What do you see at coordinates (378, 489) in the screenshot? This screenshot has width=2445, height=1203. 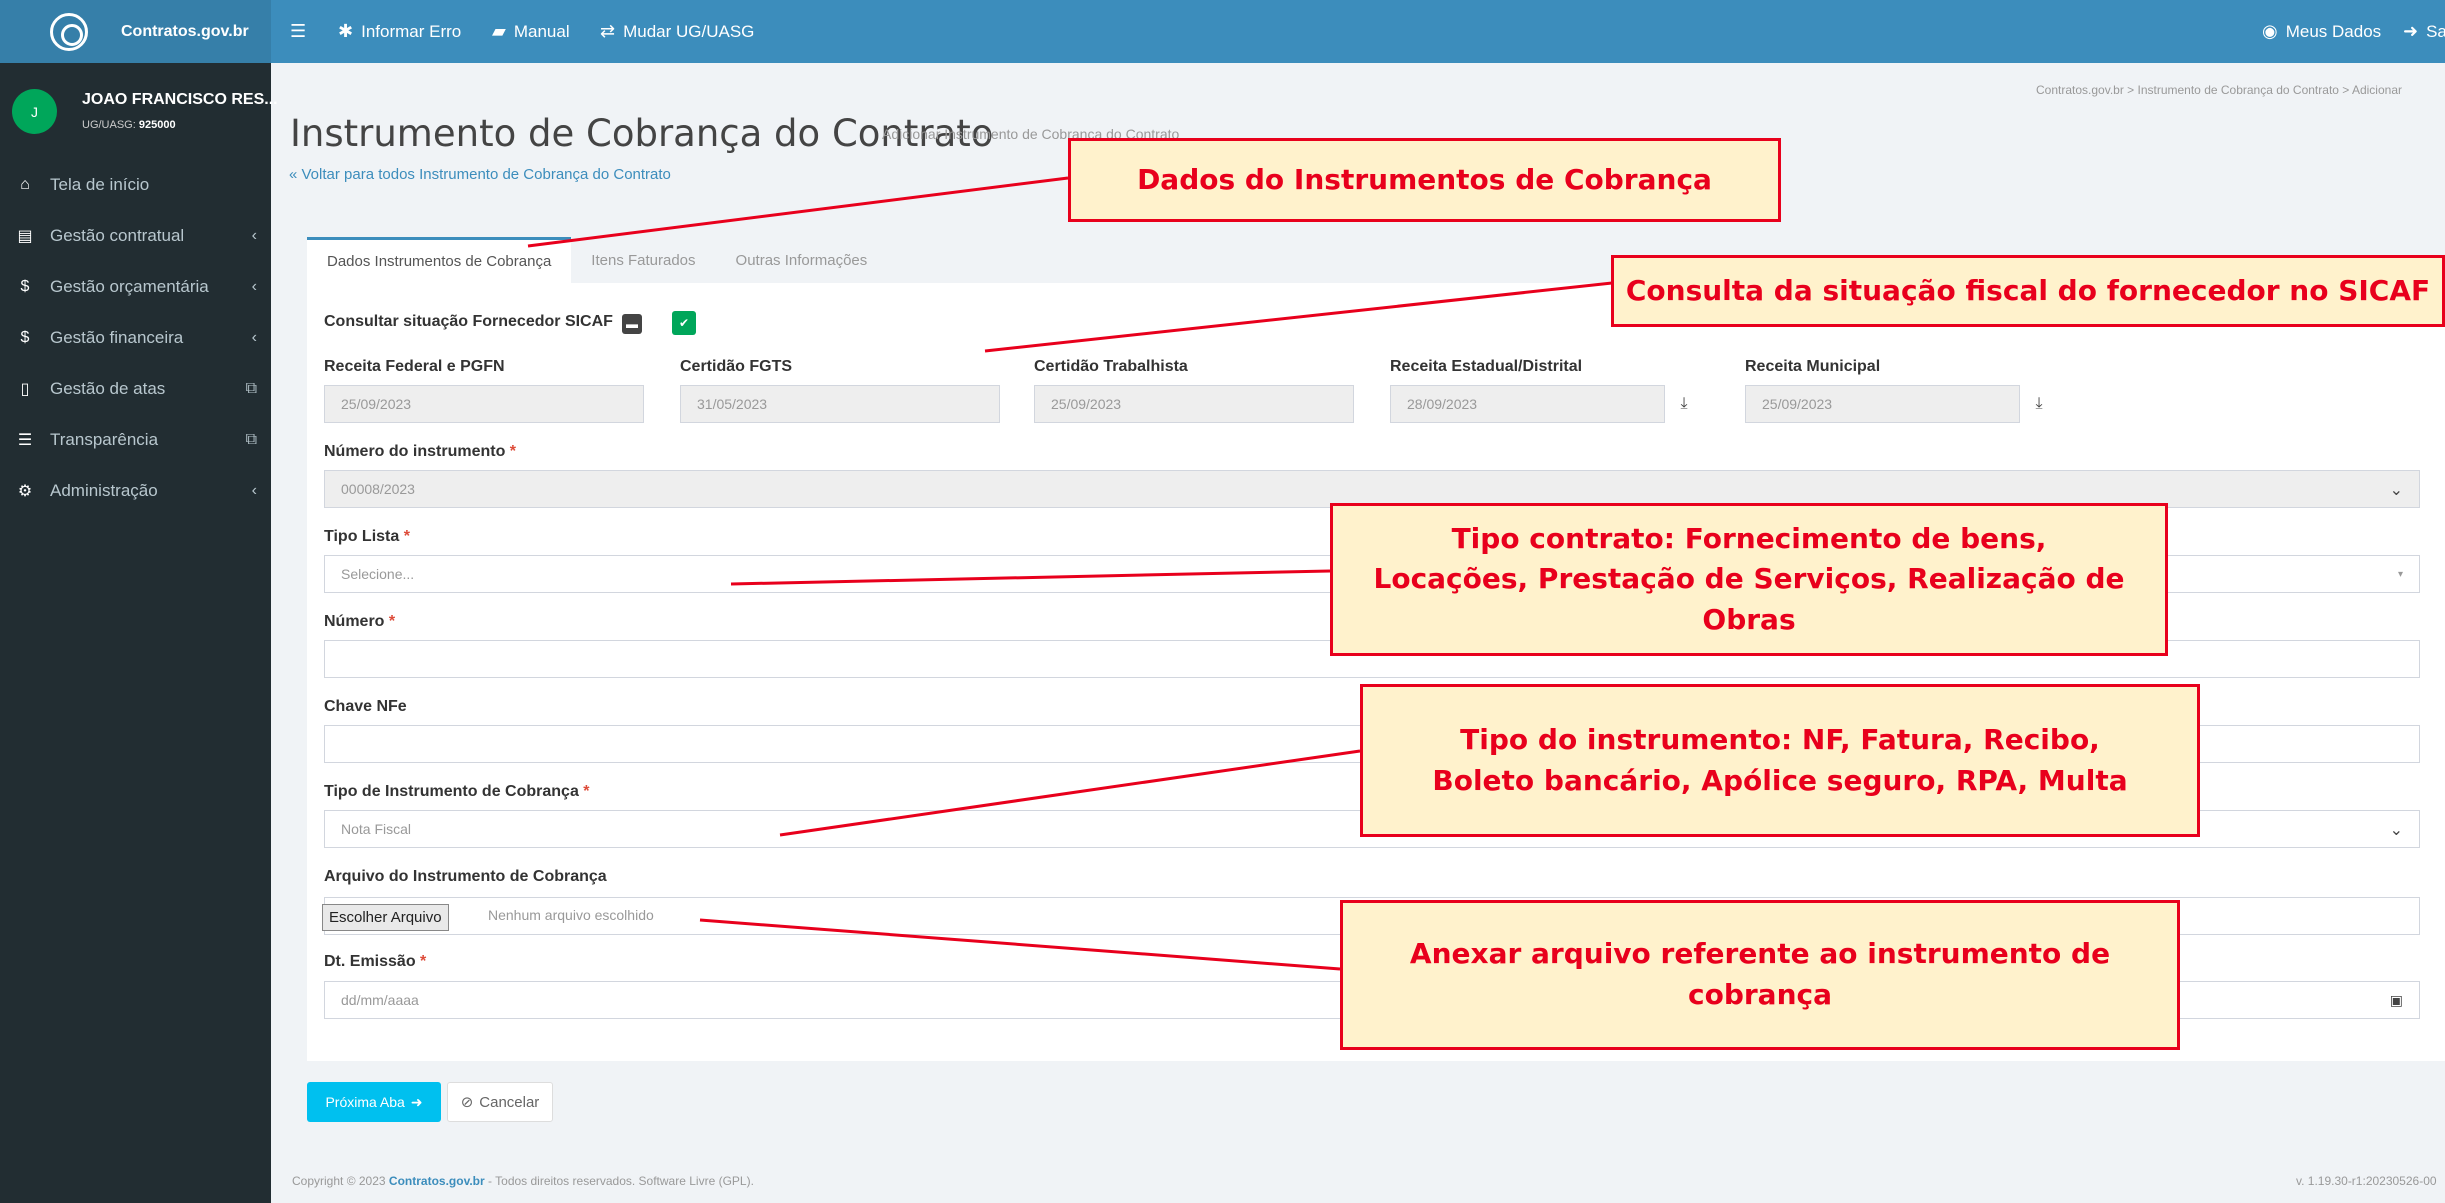 I see `numero-instrumento-value: 00008/2023` at bounding box center [378, 489].